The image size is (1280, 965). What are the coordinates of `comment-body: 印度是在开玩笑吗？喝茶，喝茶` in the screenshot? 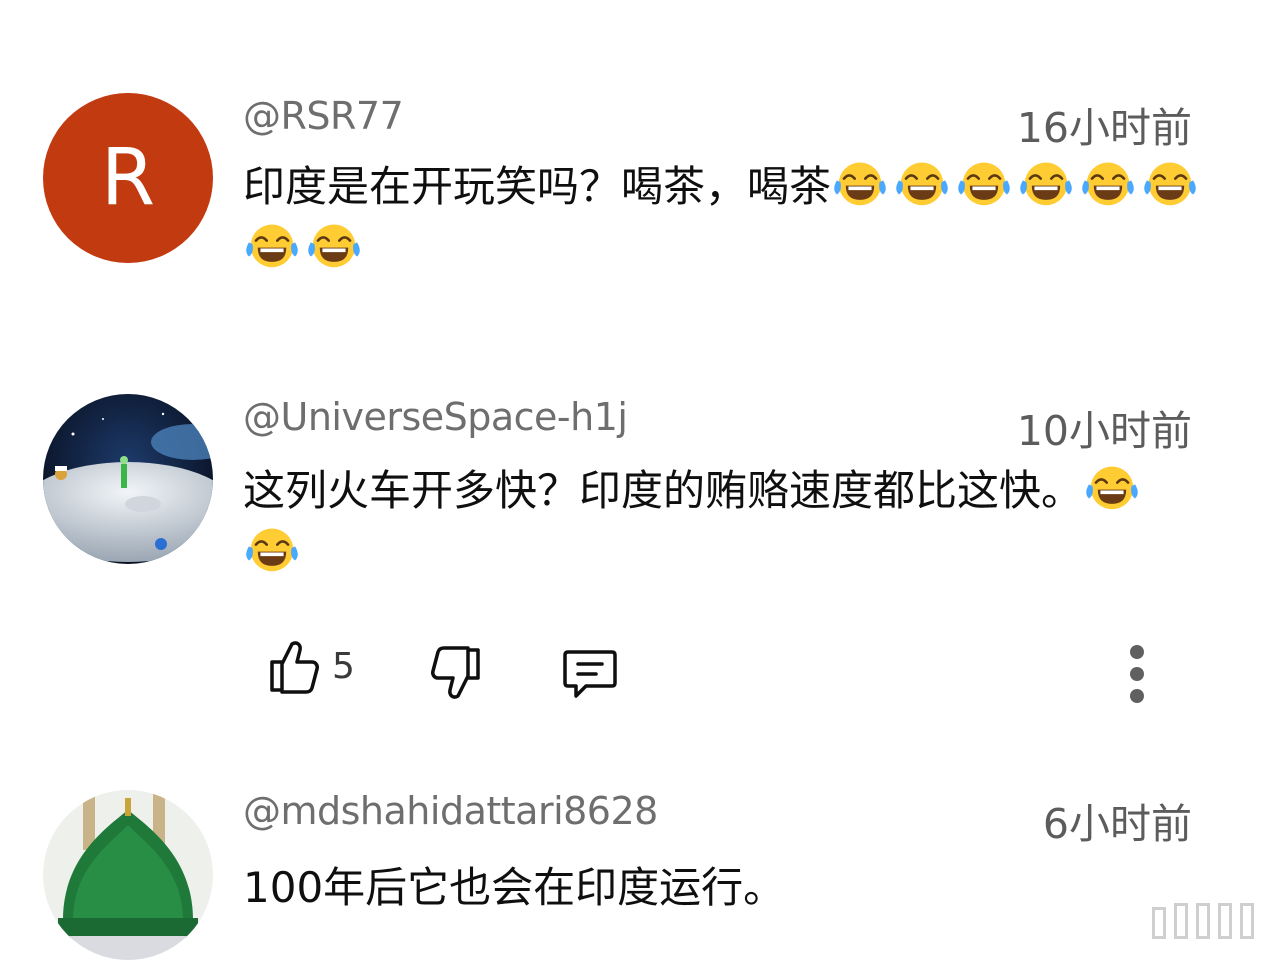 It's located at (537, 186).